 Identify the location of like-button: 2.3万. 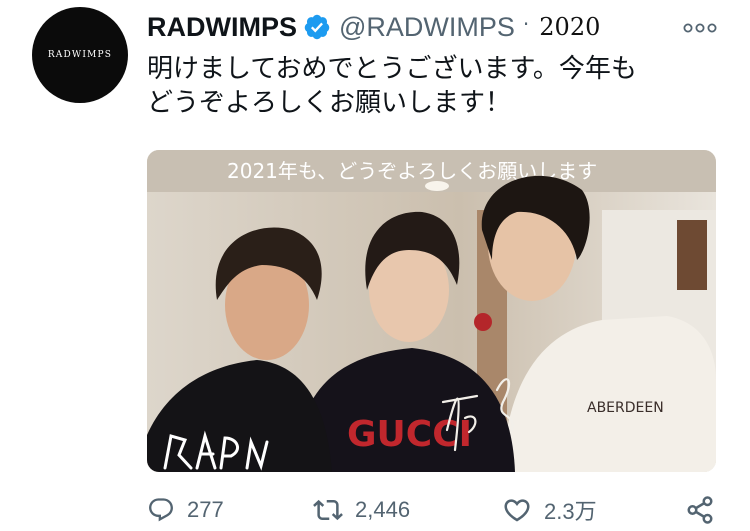
(549, 510).